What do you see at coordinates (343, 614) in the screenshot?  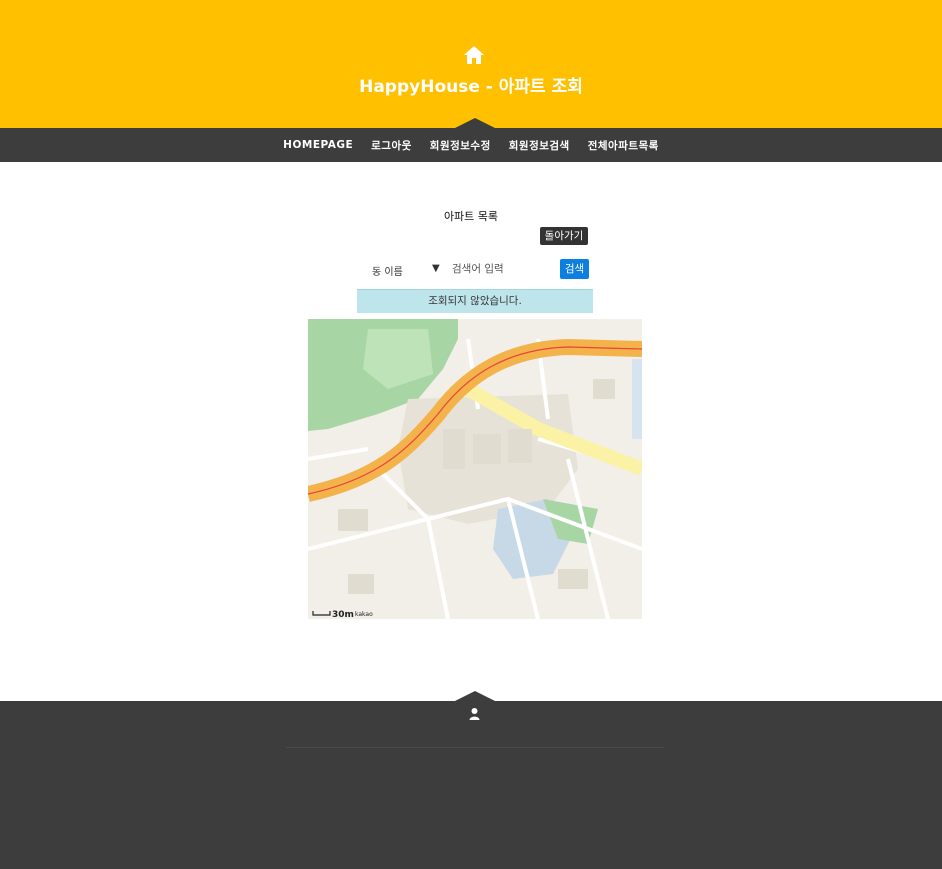 I see `map-scale-label: 30m` at bounding box center [343, 614].